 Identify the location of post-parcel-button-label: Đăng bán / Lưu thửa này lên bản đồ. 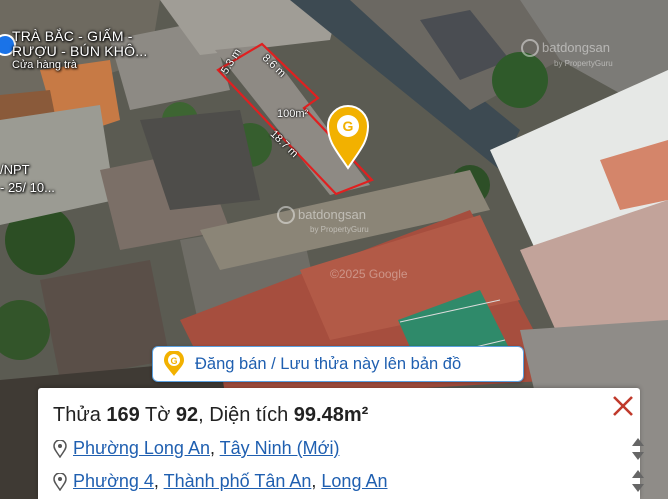
(328, 363).